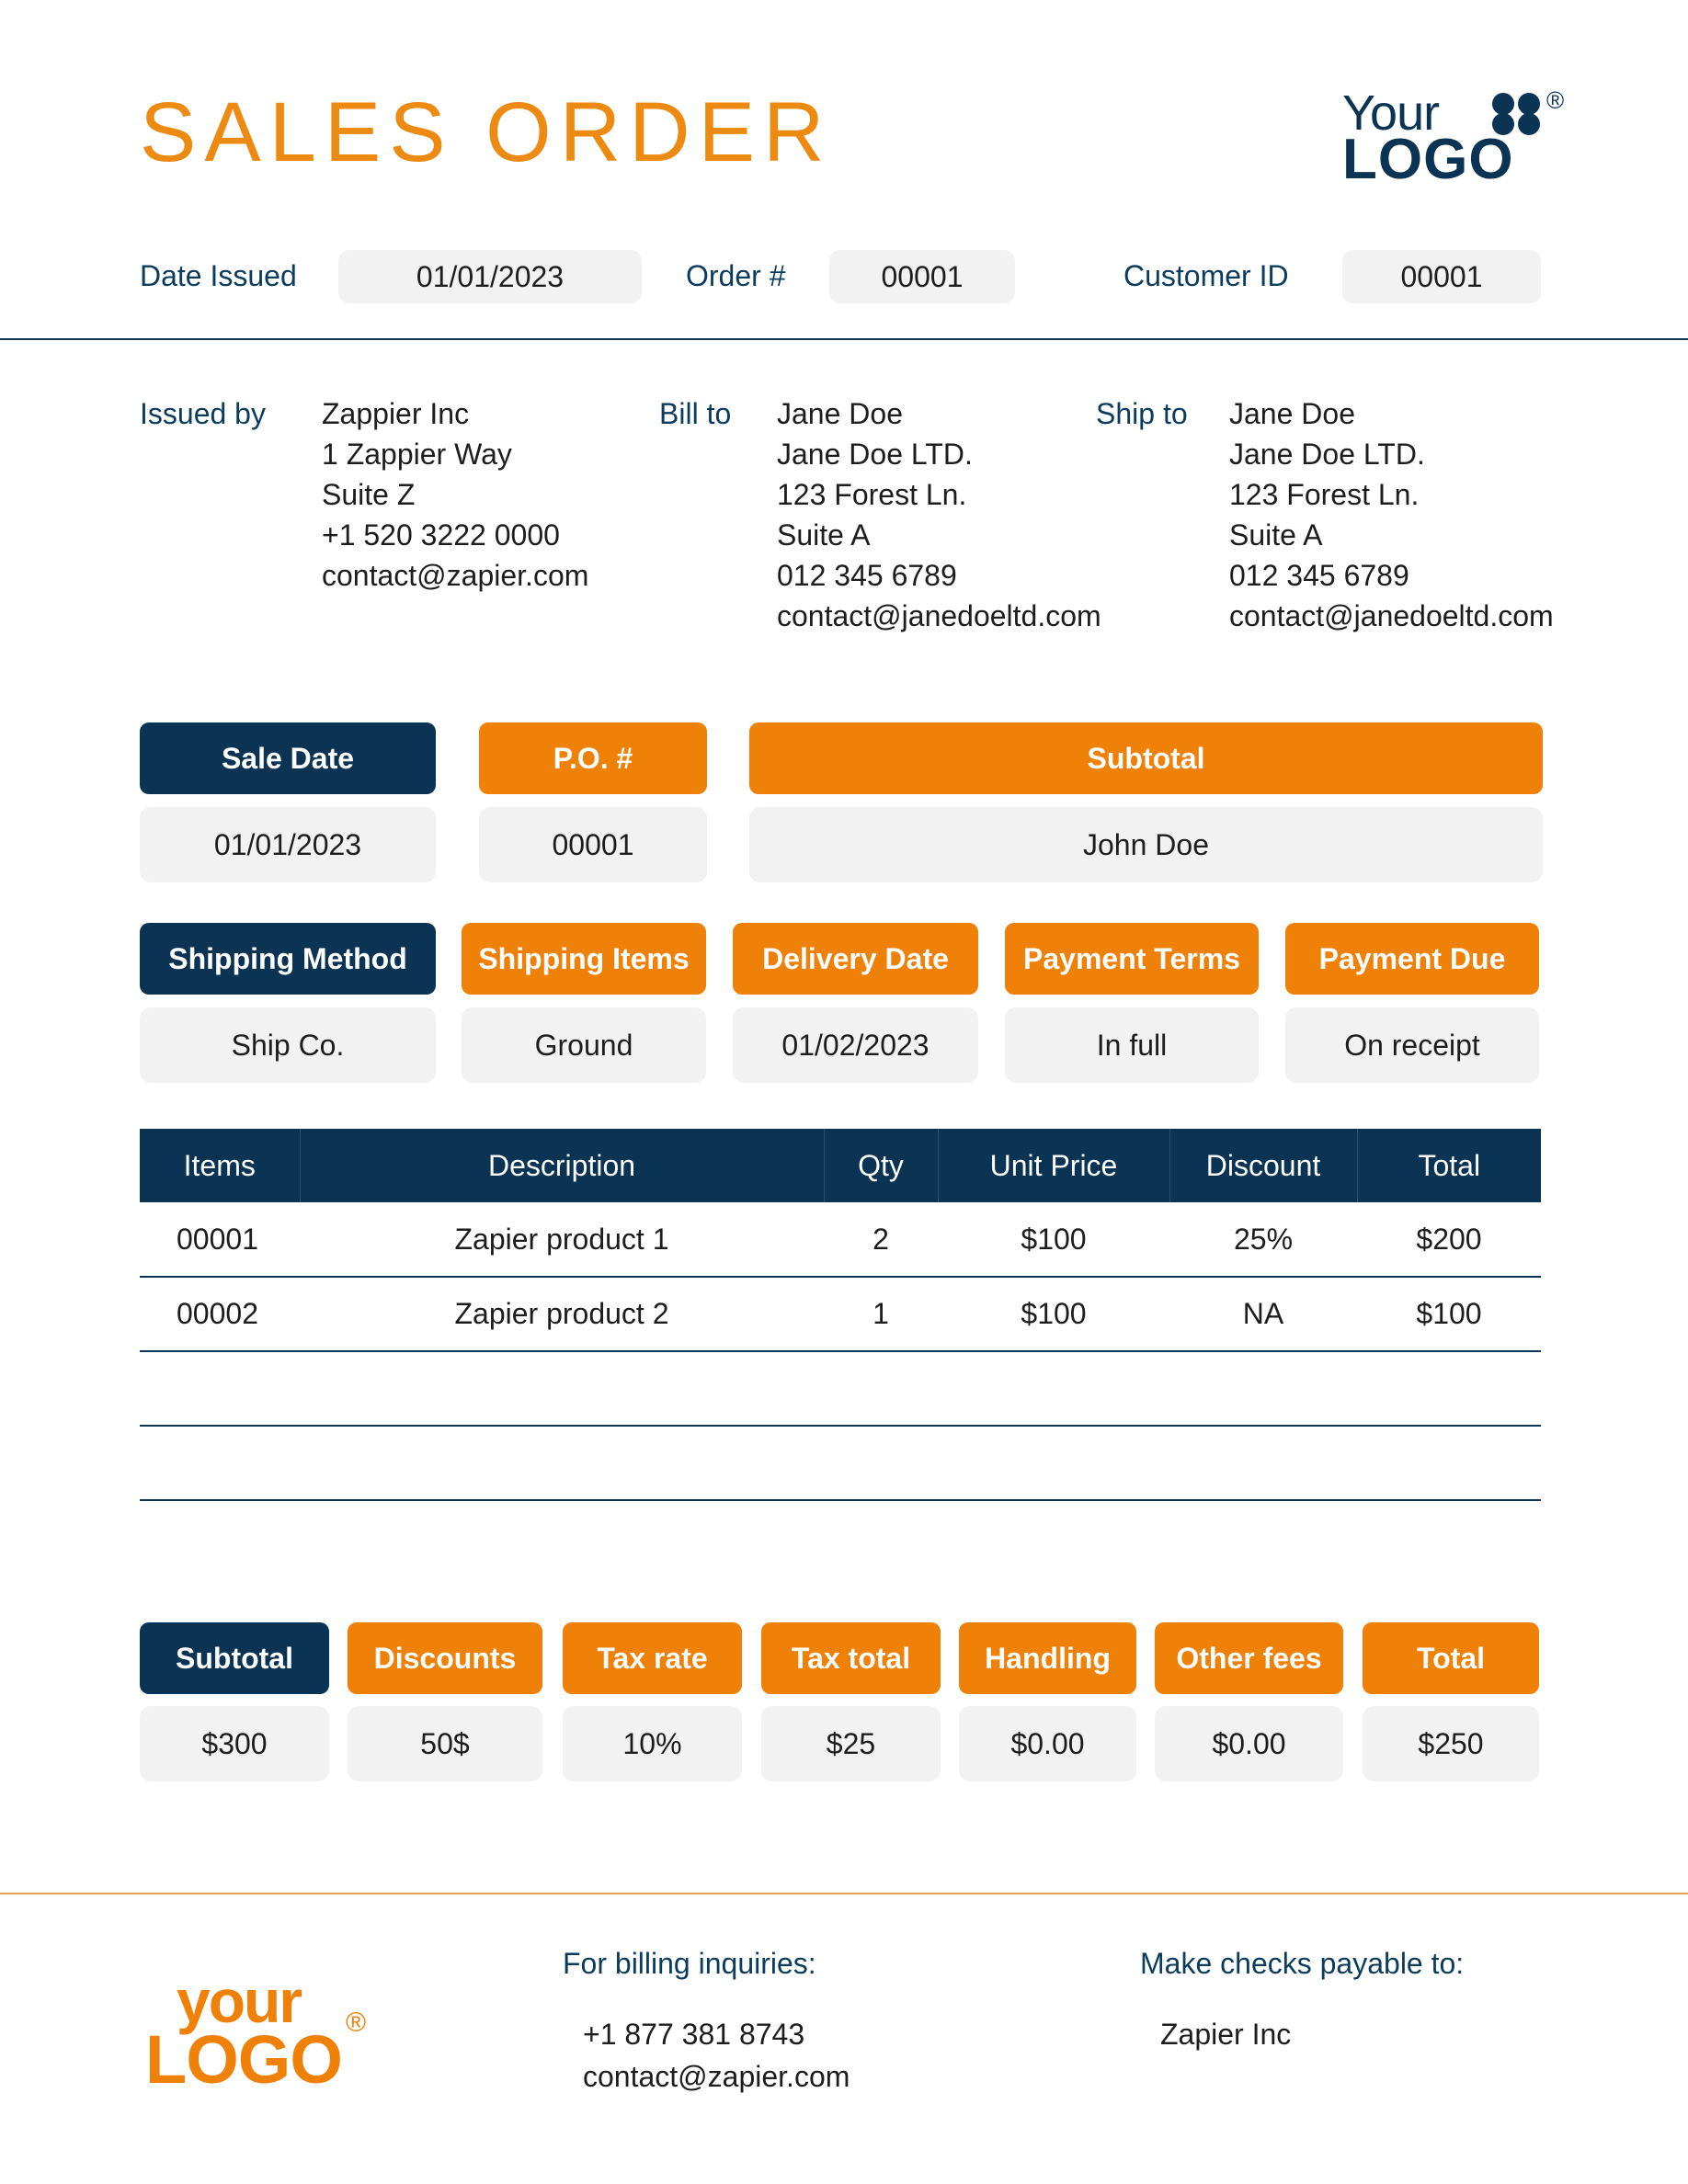  I want to click on shipping-items-header: Shipping Items, so click(584, 959).